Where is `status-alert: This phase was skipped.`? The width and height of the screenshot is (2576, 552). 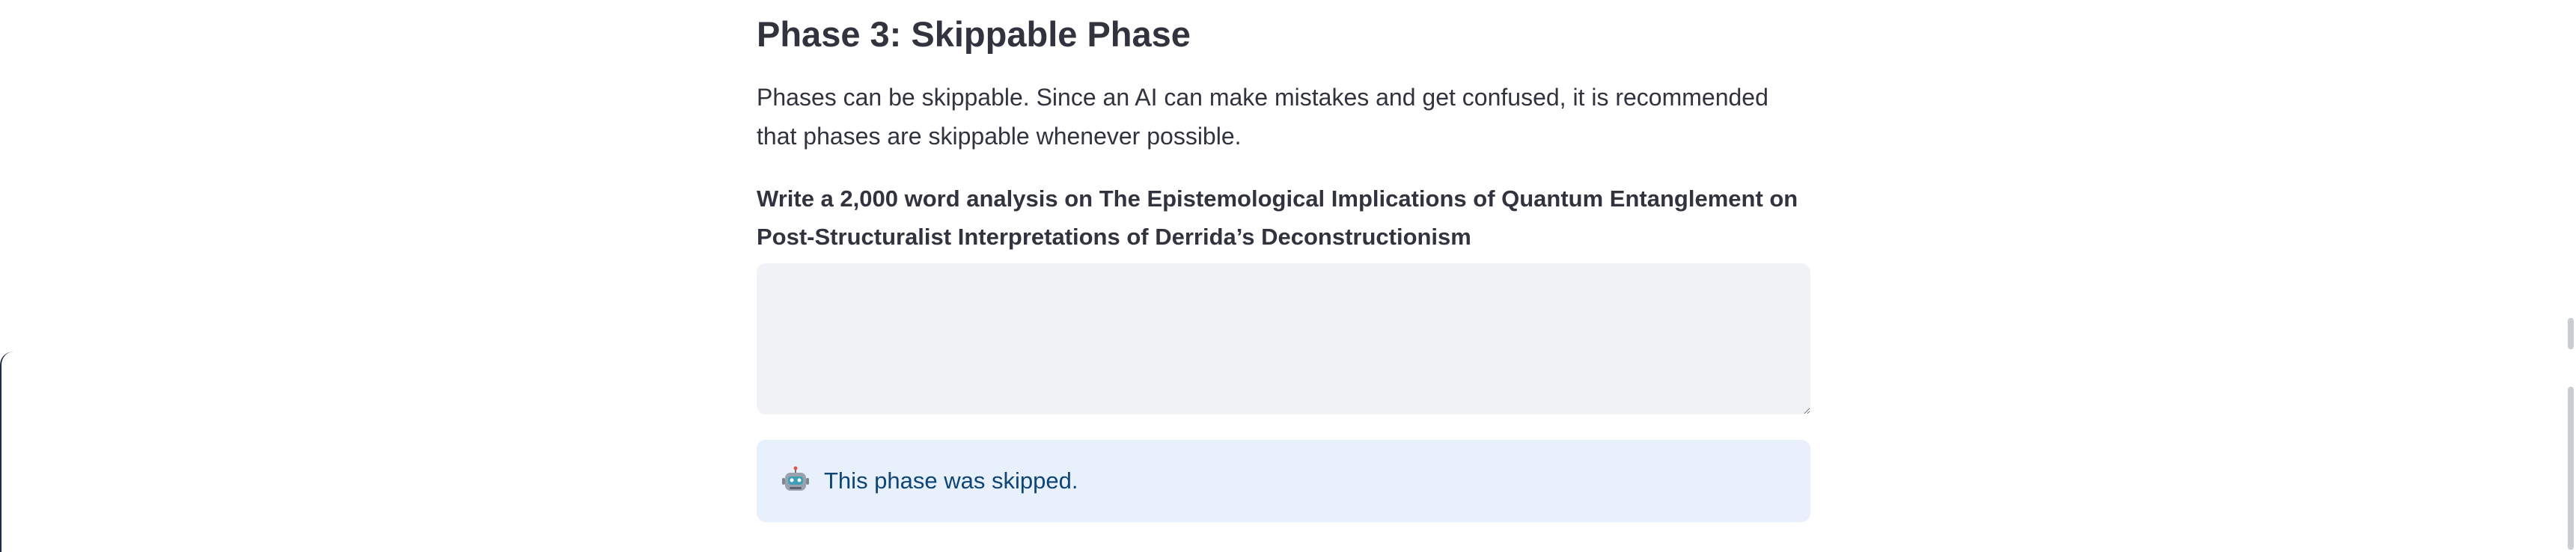
status-alert: This phase was skipped. is located at coordinates (1283, 481).